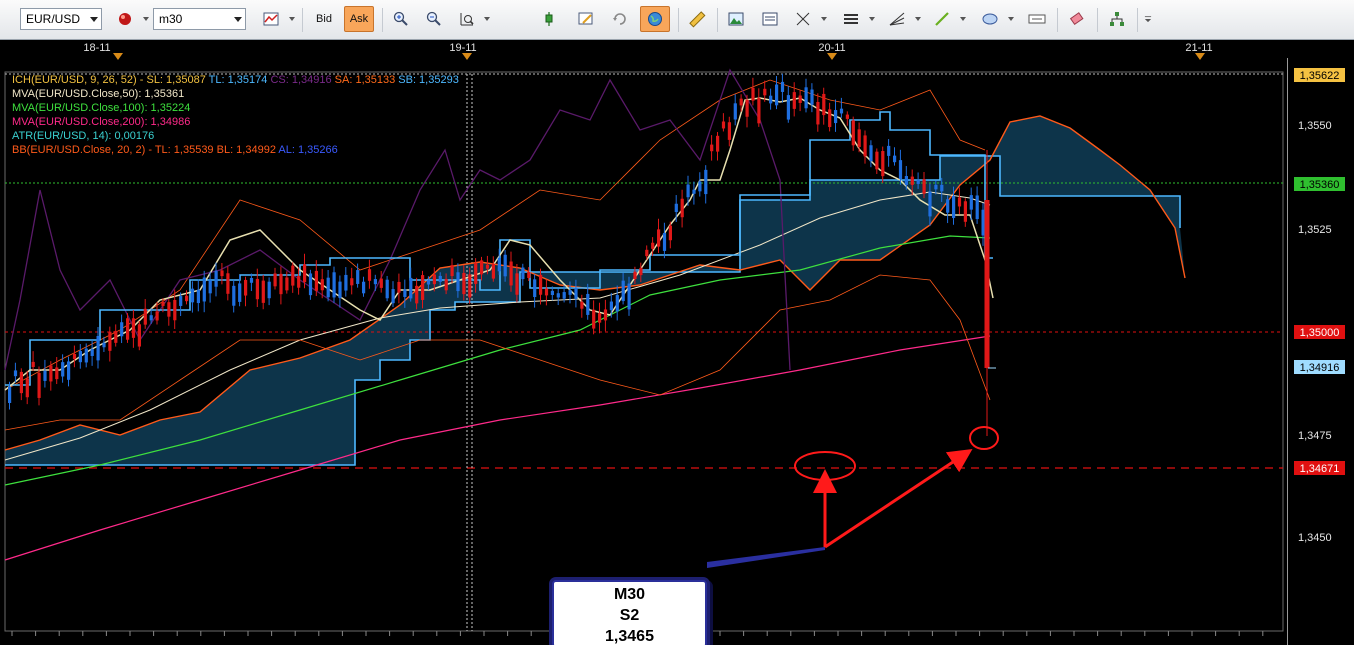  I want to click on eraser-button, so click(1077, 19).